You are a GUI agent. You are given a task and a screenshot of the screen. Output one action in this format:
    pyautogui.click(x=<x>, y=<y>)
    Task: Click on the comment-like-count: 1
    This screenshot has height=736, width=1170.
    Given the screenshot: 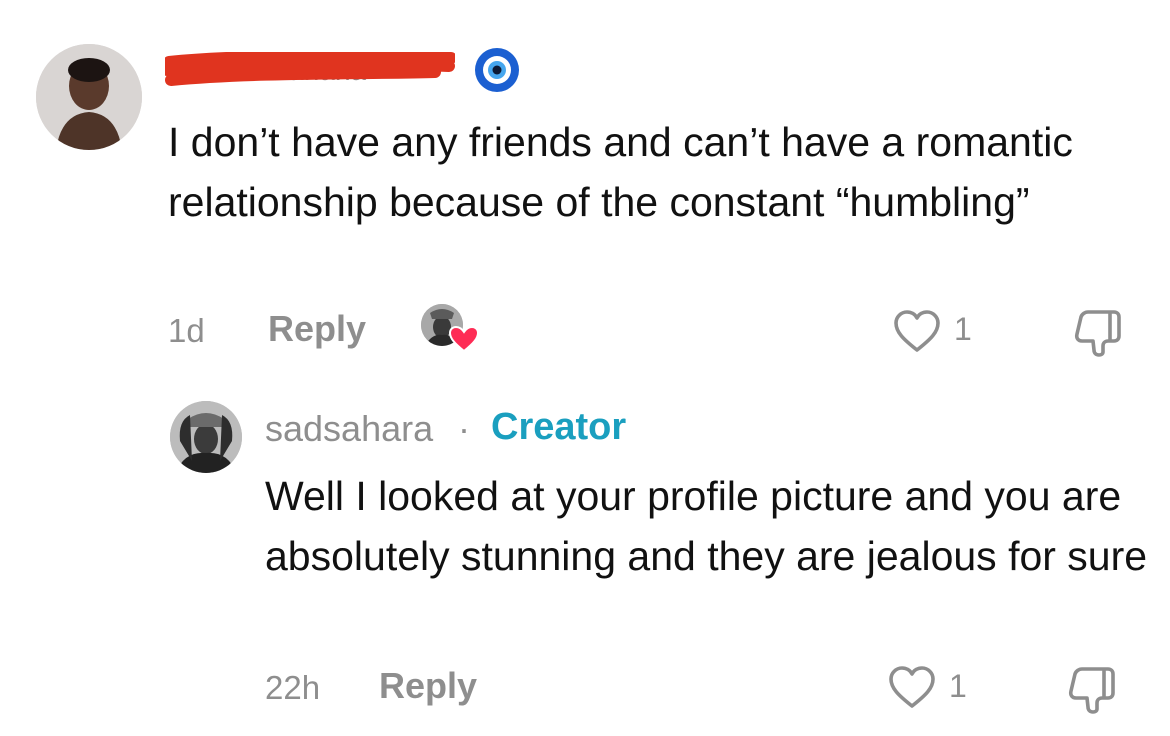 What is the action you would take?
    pyautogui.click(x=963, y=329)
    